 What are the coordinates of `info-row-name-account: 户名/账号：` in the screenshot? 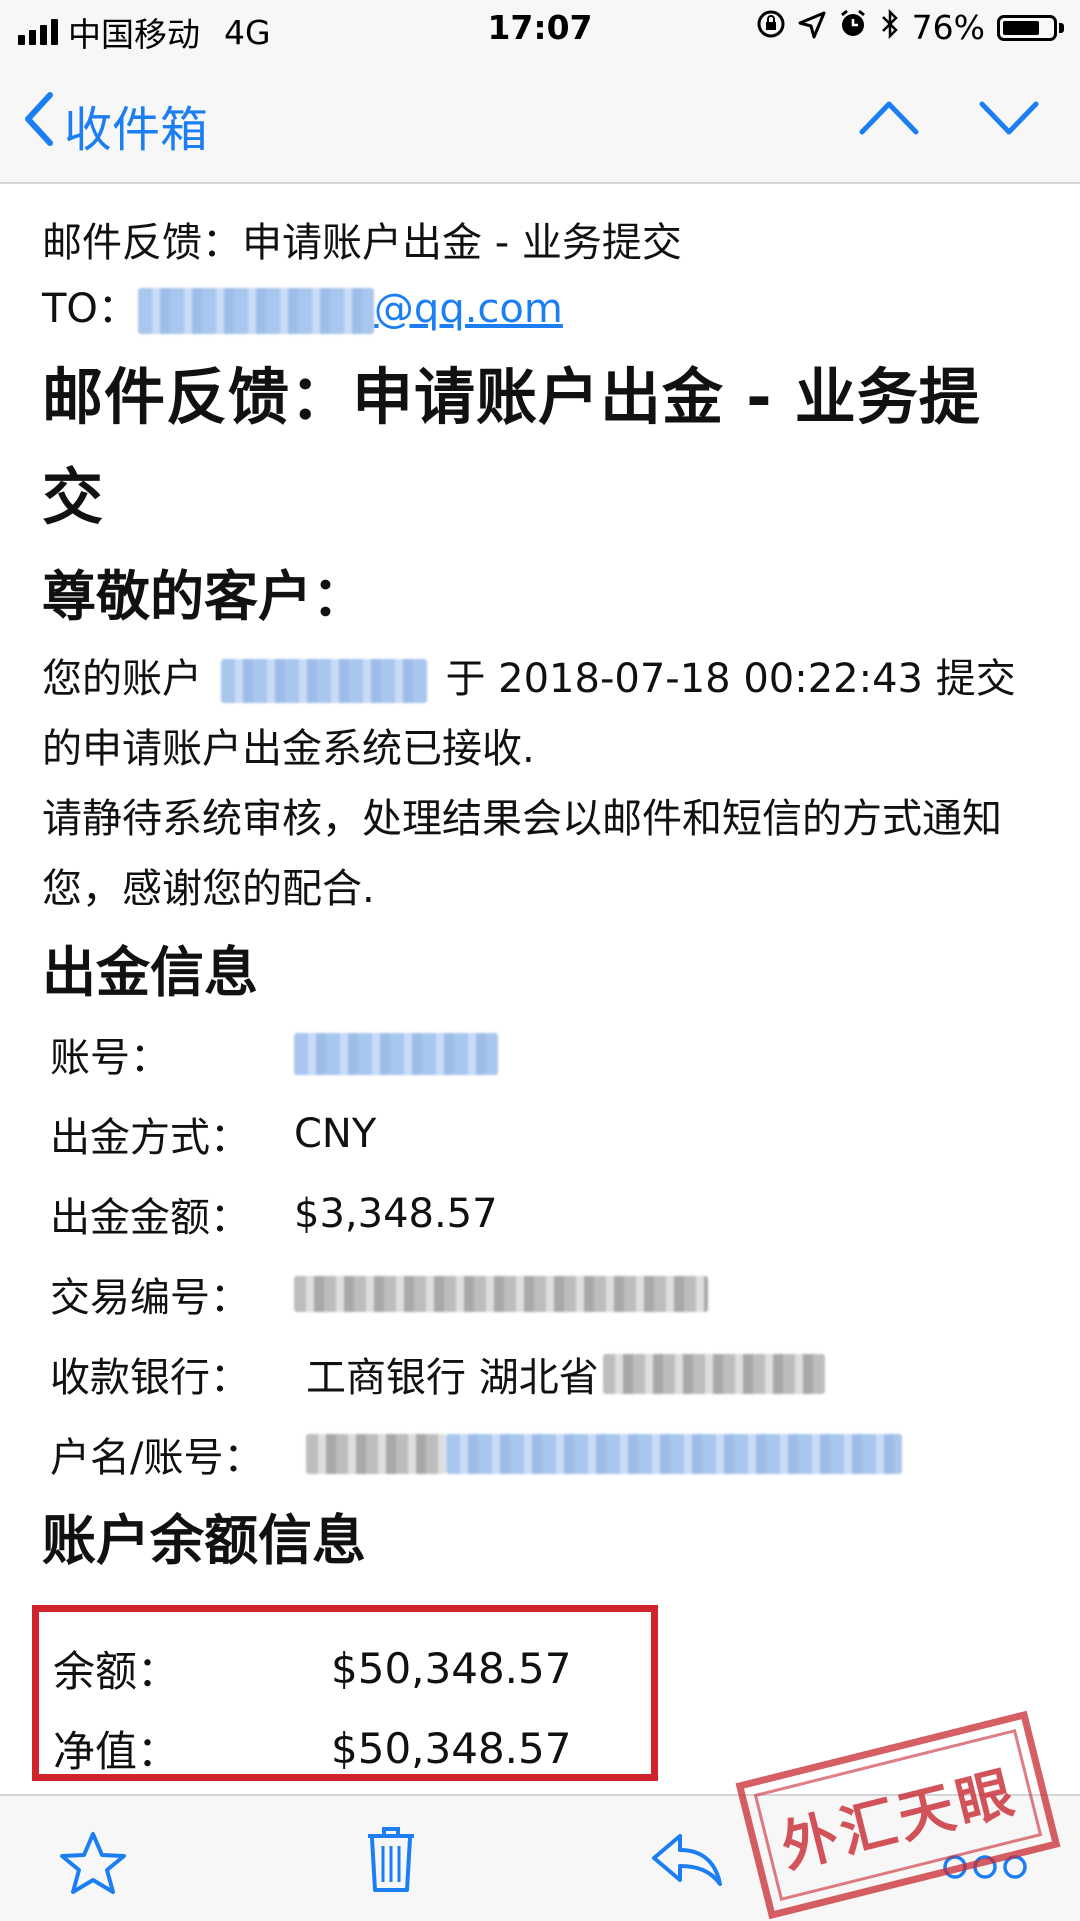 It's located at (542, 1454).